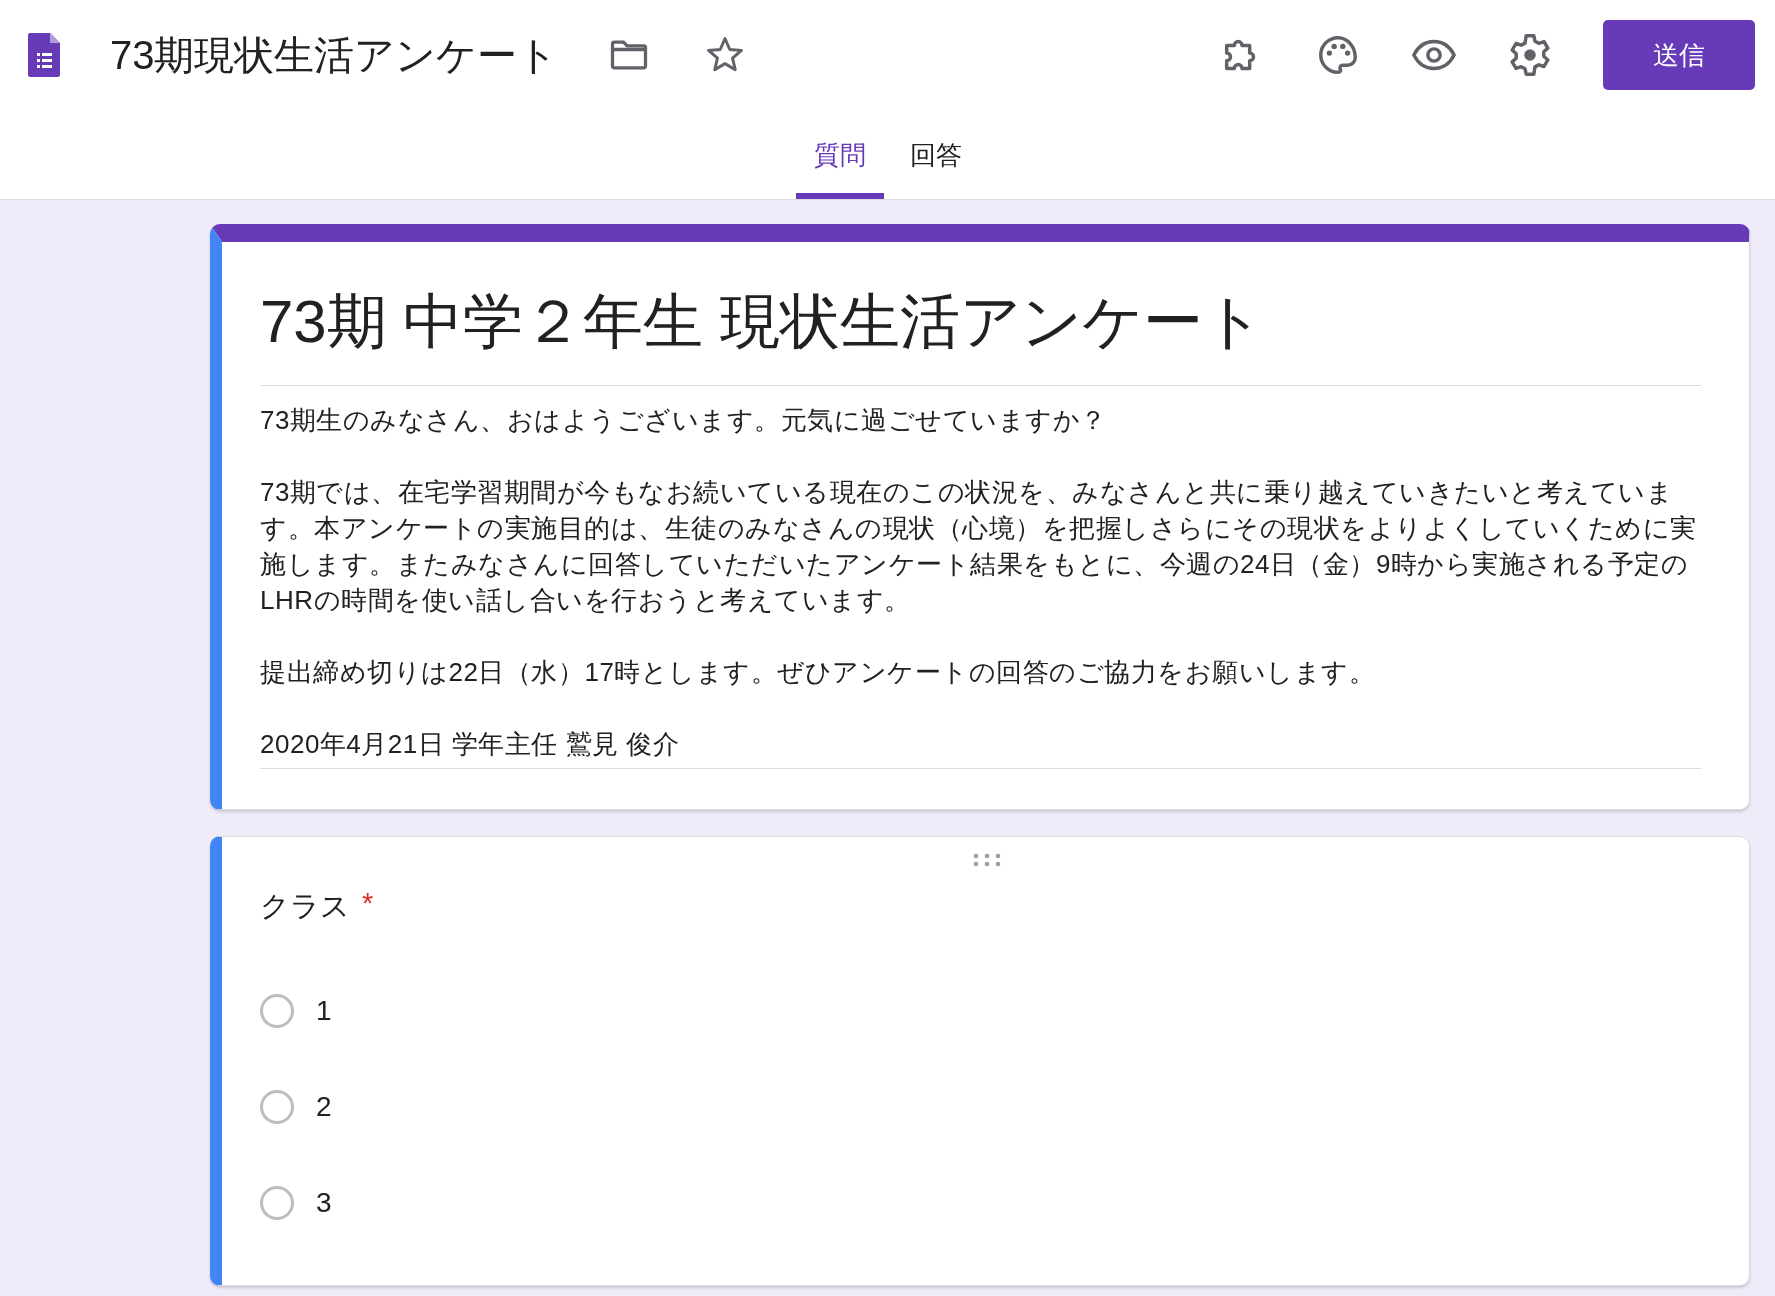 The image size is (1775, 1296). Describe the element at coordinates (334, 55) in the screenshot. I see `form-title: 73期現状生活アンケート` at that location.